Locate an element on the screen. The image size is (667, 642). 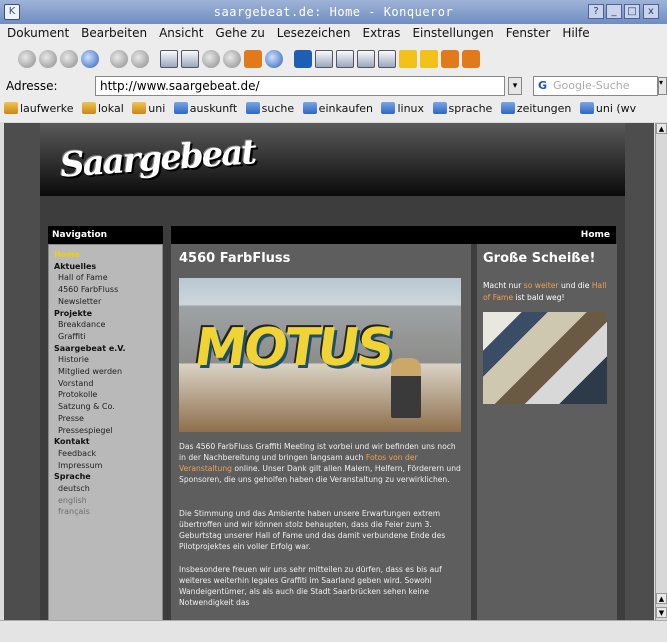
scroll-down-arrow: ▼ is located at coordinates (661, 612).